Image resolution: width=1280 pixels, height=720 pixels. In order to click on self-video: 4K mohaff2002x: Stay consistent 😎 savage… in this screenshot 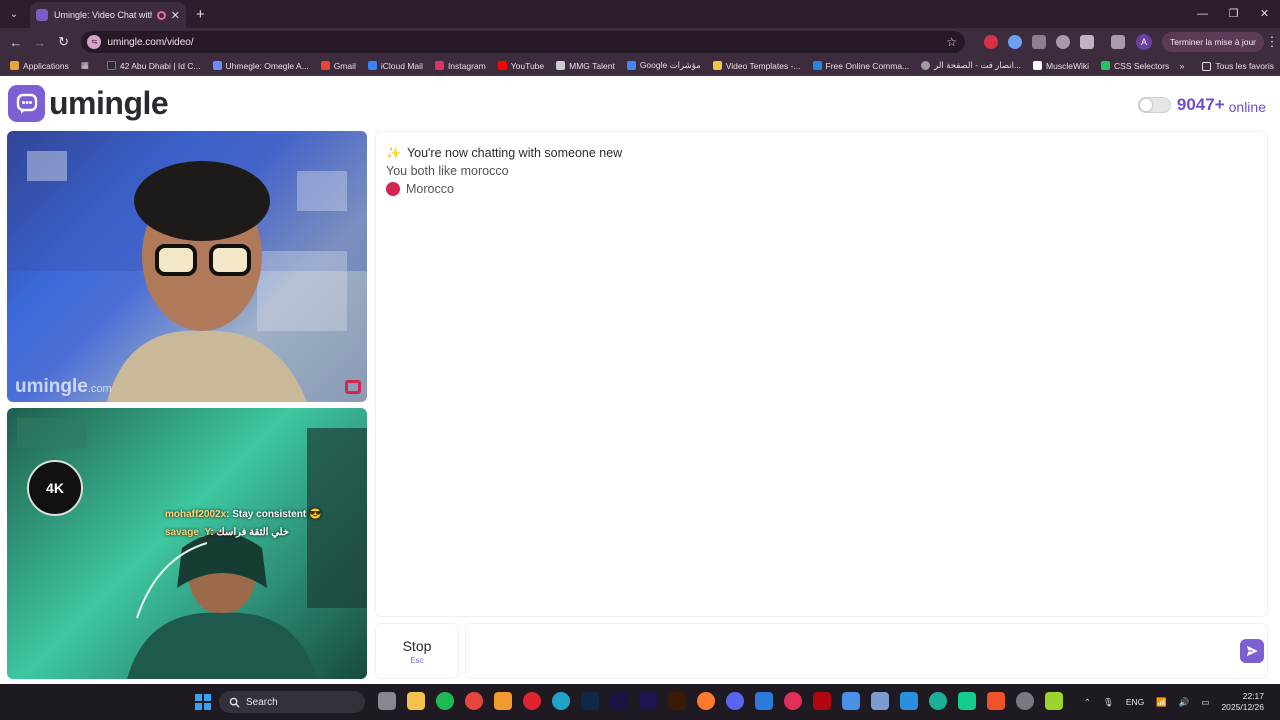, I will do `click(187, 543)`.